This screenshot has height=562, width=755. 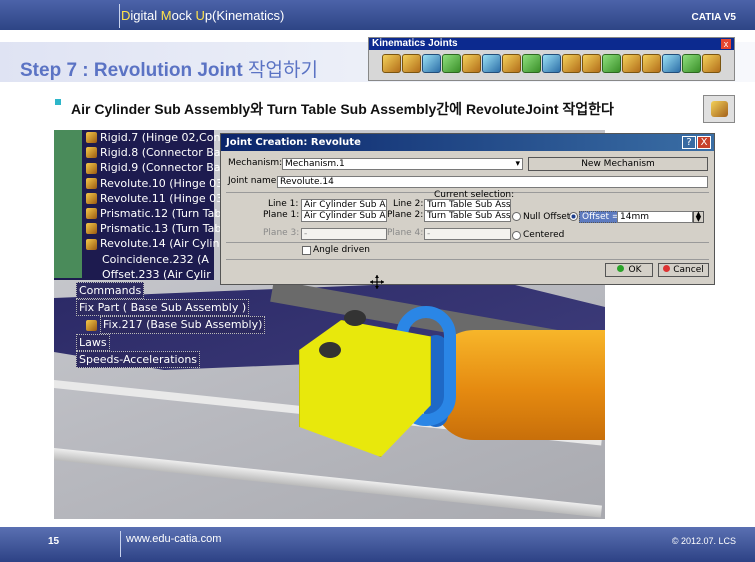 What do you see at coordinates (341, 250) in the screenshot?
I see `angle-driven-label: Angle driven` at bounding box center [341, 250].